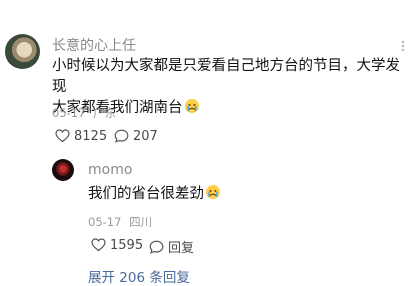 The height and width of the screenshot is (286, 415). I want to click on more-icon, so click(403, 45).